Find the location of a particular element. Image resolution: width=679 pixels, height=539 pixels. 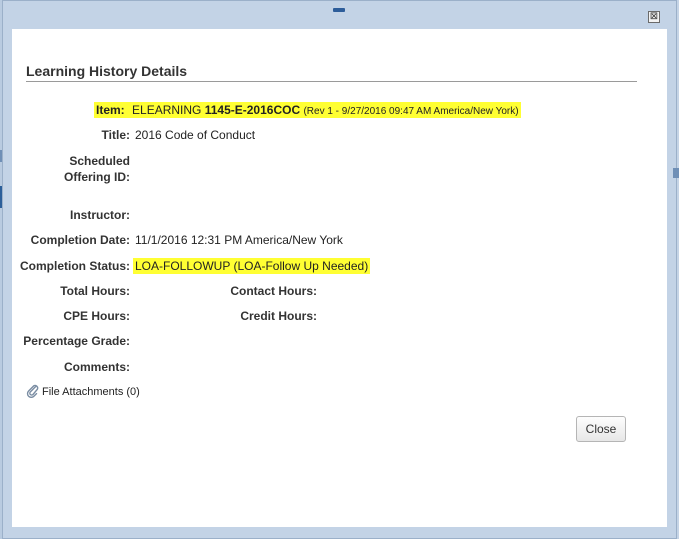

close-button: Close is located at coordinates (601, 429).